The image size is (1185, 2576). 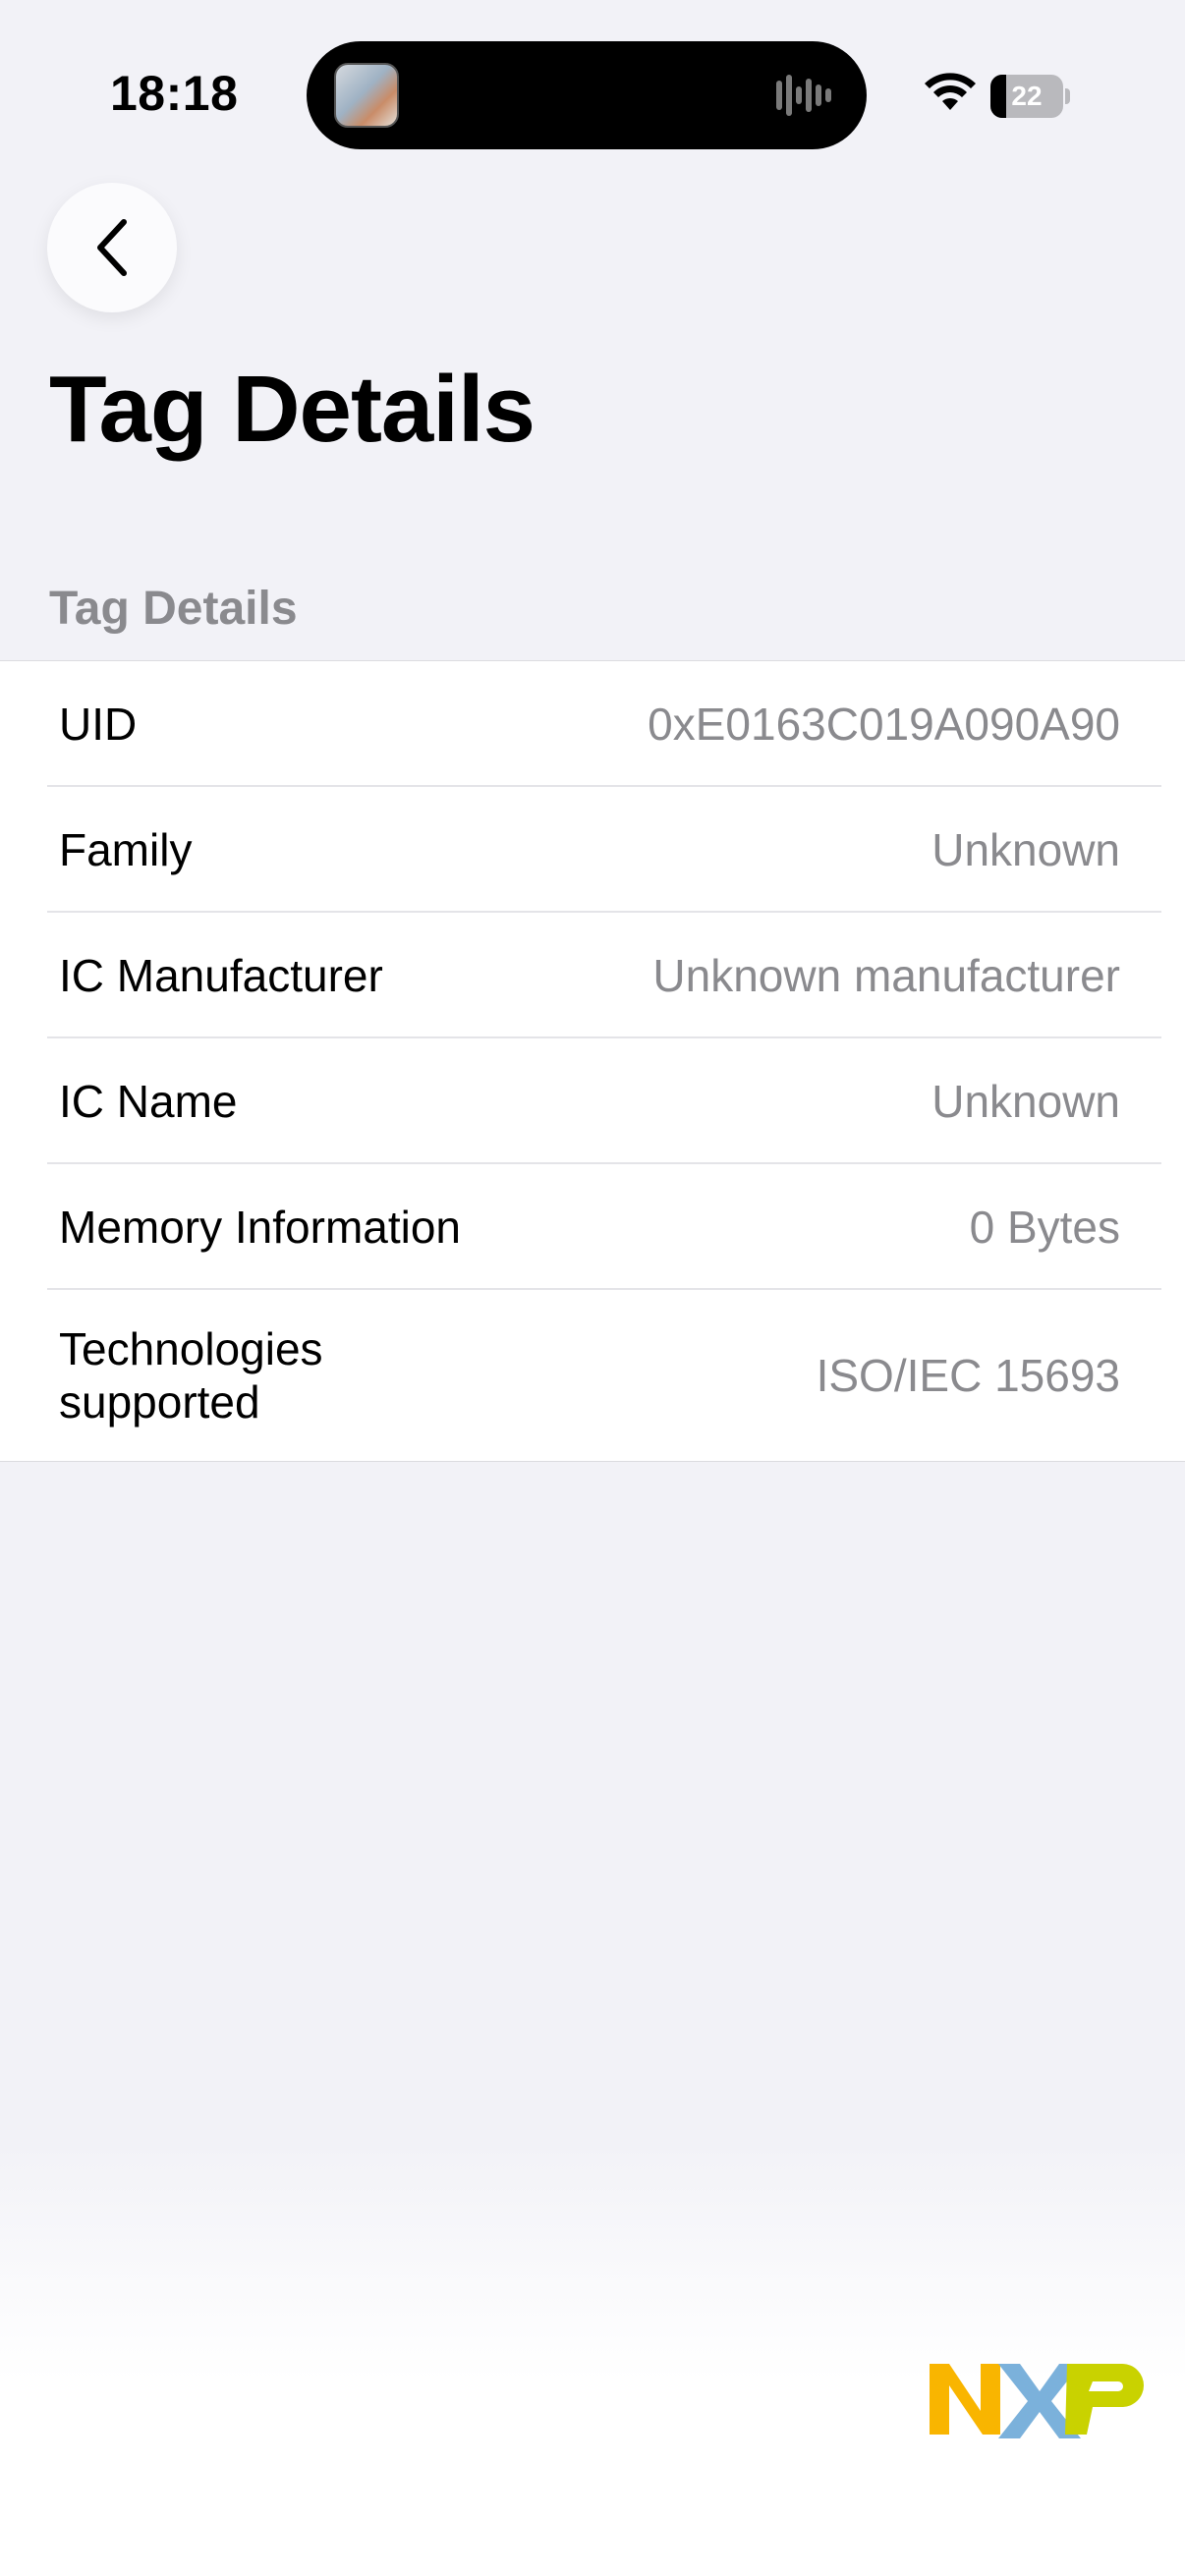 What do you see at coordinates (292, 409) in the screenshot?
I see `page-title: Tag Details` at bounding box center [292, 409].